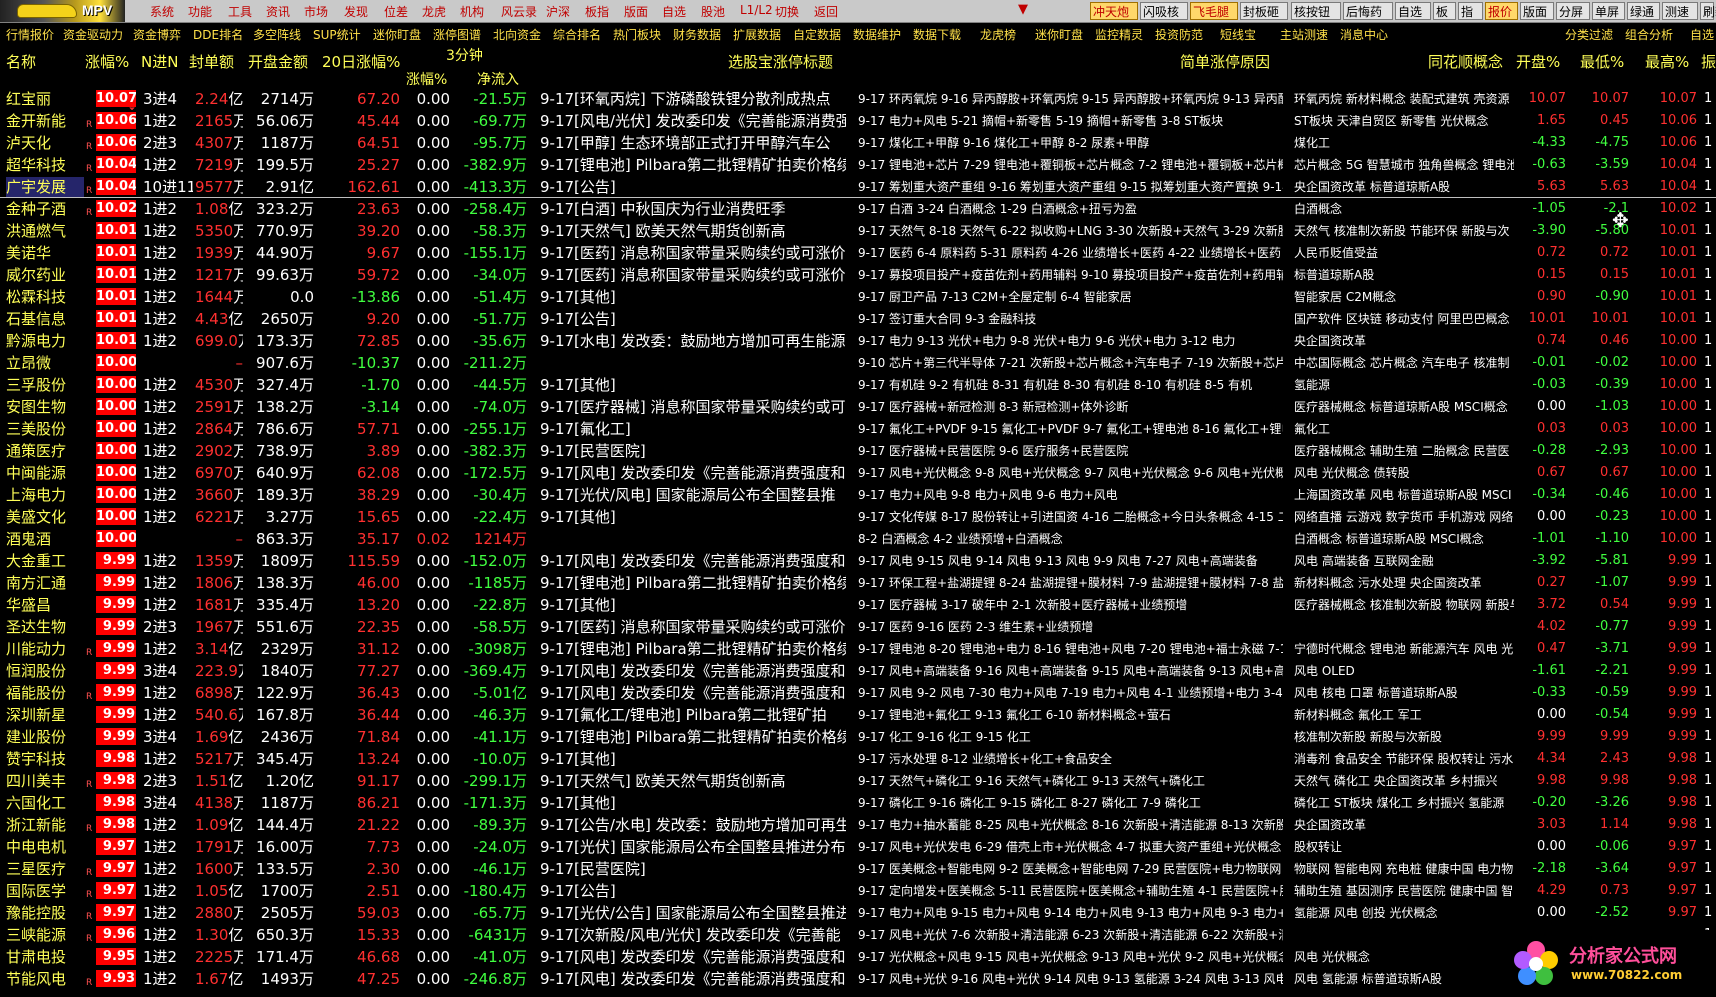 The width and height of the screenshot is (1716, 997). I want to click on toolbar-button: 封板砸, so click(1264, 11).